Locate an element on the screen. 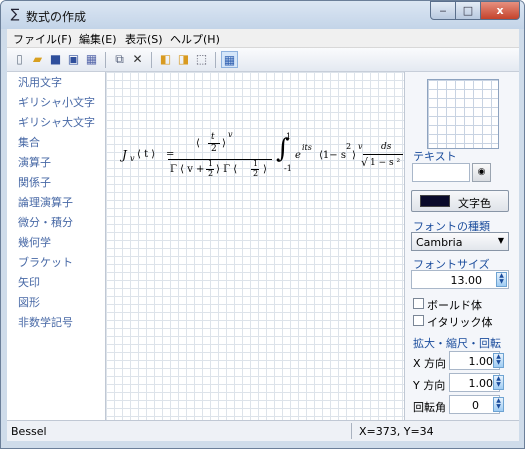 The image size is (525, 449). category-greek-lower: ギリシャ小文字 is located at coordinates (56, 102).